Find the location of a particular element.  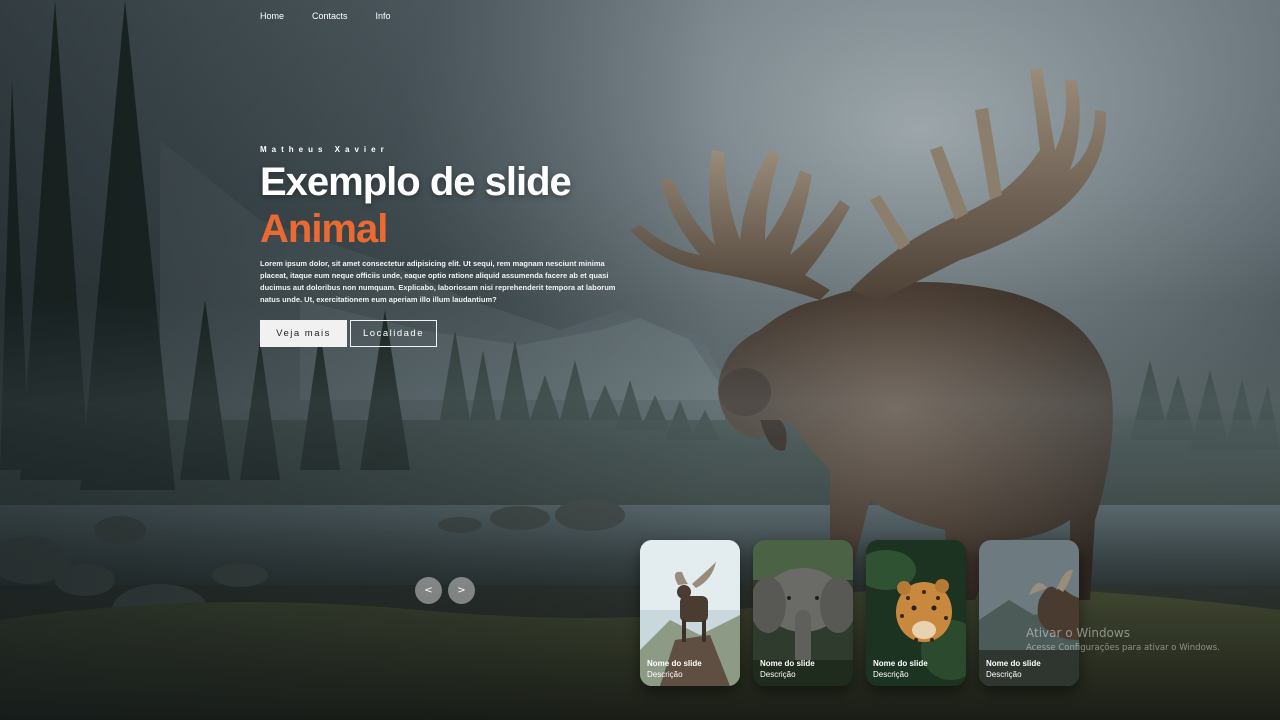

slide-subtitle: Animal is located at coordinates (324, 229).